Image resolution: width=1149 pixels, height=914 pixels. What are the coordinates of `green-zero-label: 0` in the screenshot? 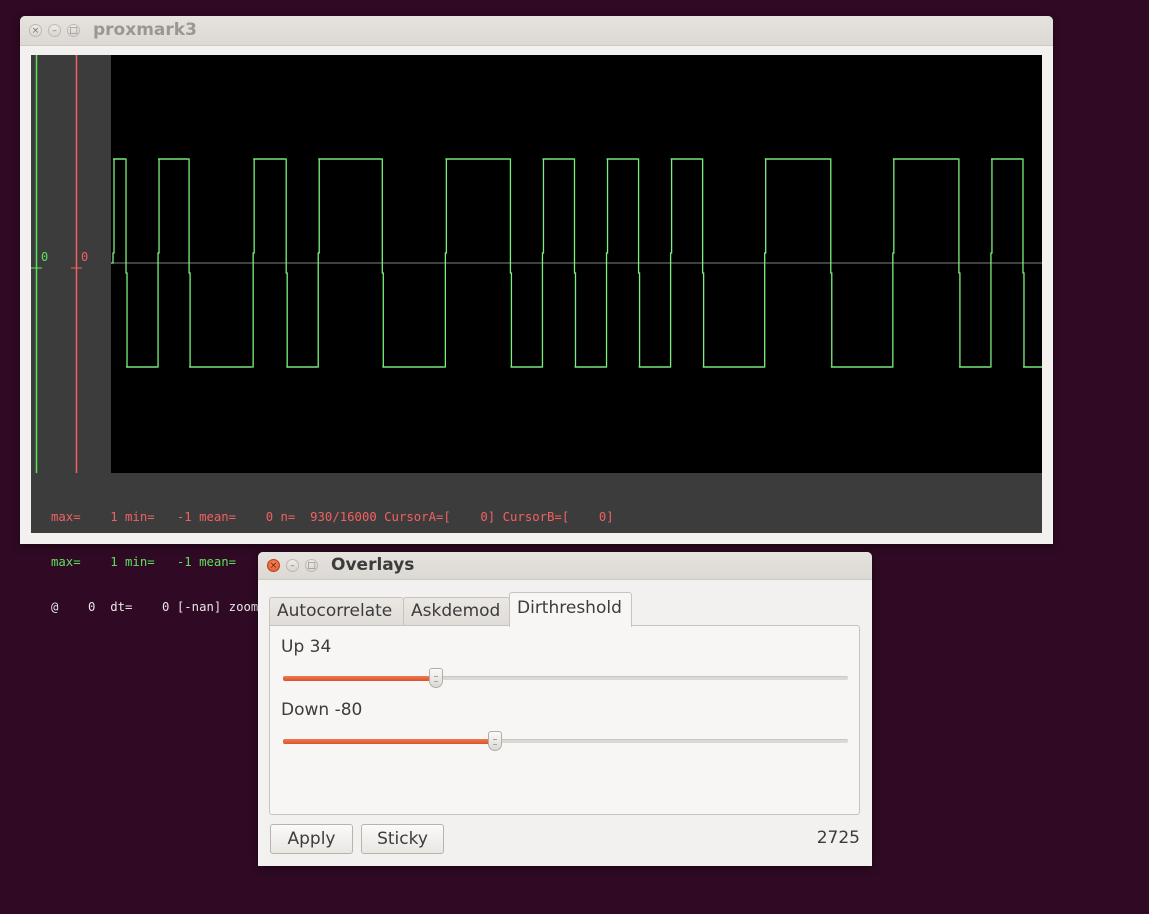 It's located at (44, 257).